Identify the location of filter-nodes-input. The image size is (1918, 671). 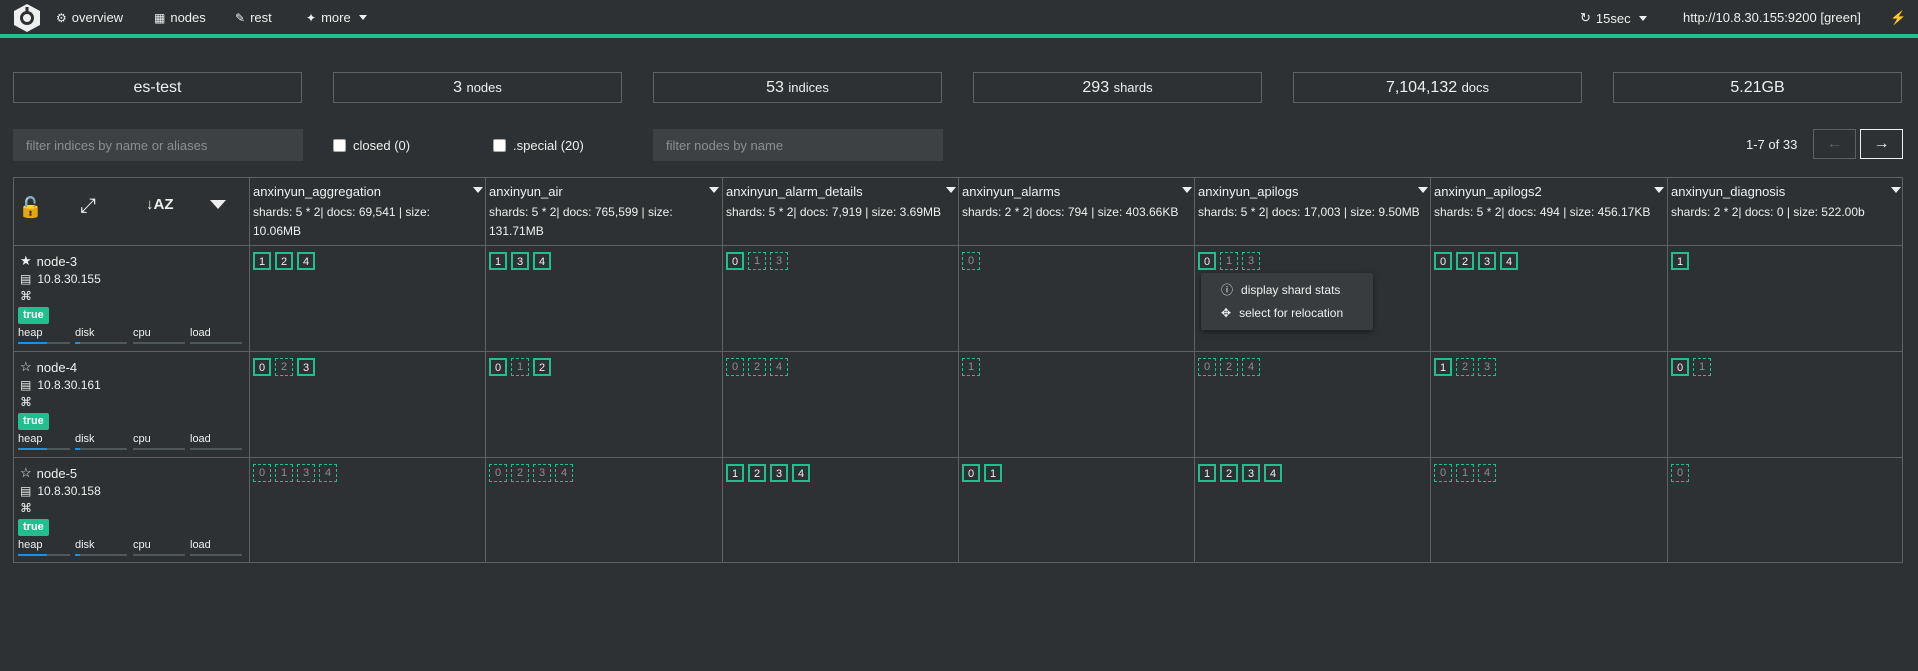
(798, 145).